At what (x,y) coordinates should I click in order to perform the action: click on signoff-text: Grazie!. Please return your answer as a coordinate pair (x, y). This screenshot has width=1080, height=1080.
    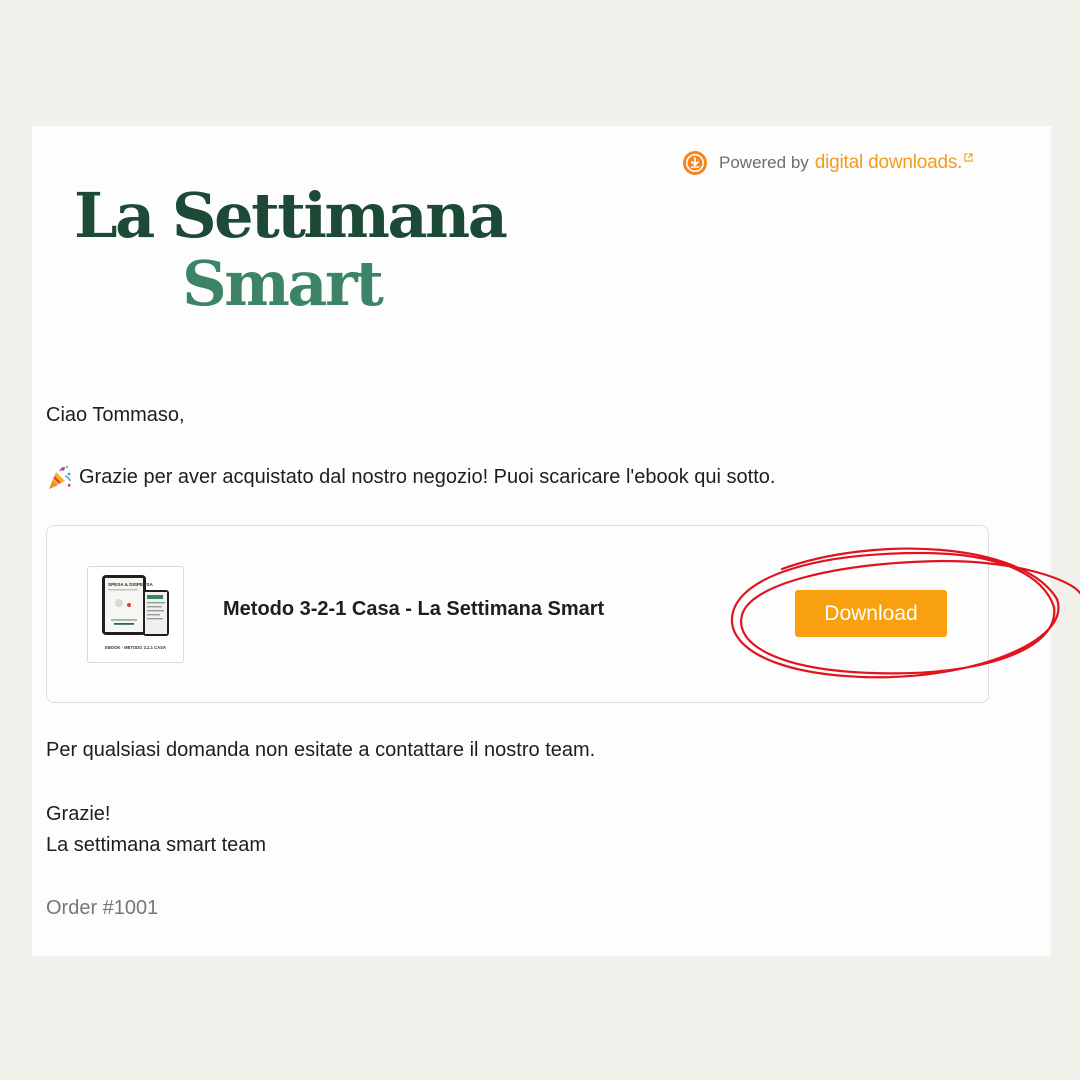
    Looking at the image, I should click on (78, 814).